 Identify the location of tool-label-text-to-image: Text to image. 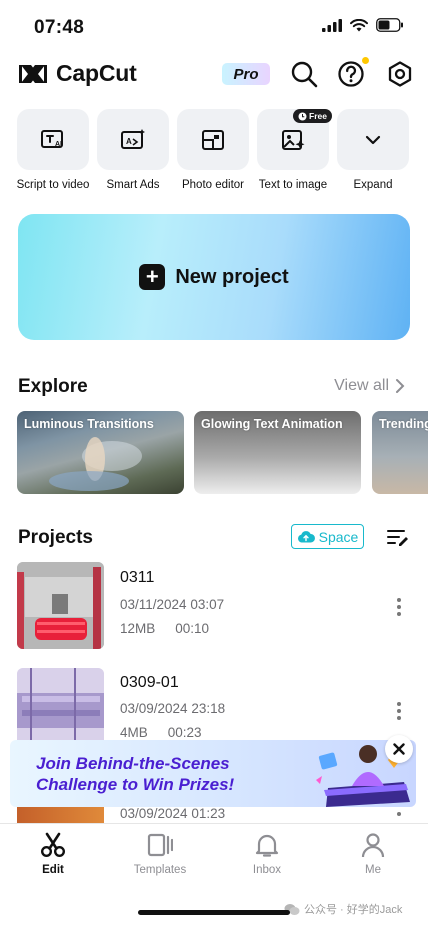
(293, 185).